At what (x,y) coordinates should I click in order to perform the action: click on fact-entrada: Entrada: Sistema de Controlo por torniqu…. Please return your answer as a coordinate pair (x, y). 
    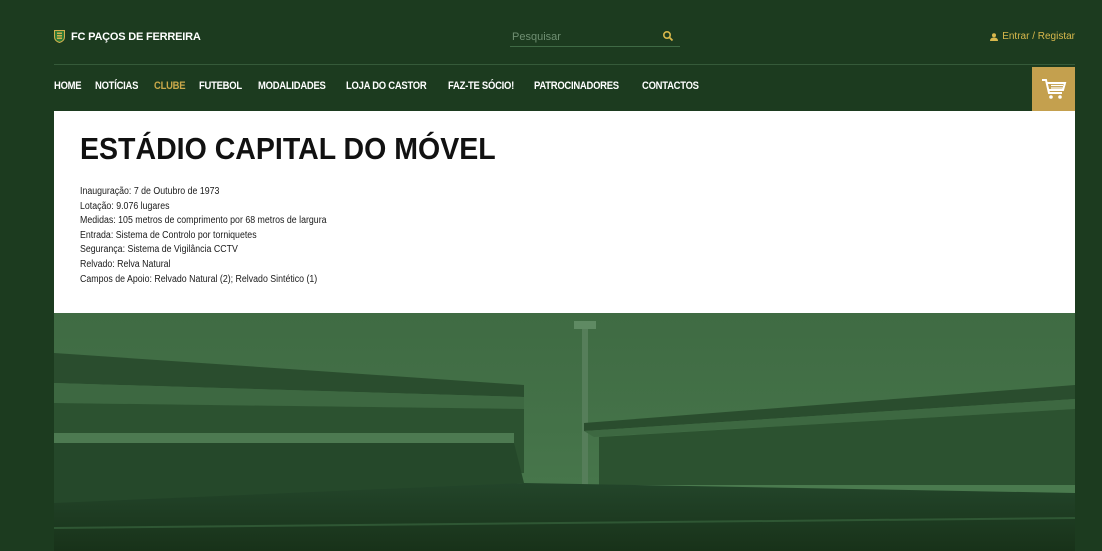
    Looking at the image, I should click on (168, 235).